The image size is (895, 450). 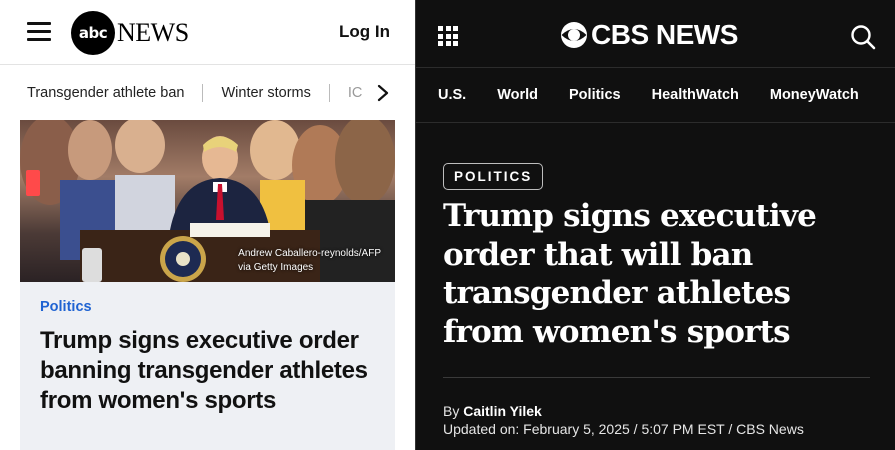 What do you see at coordinates (502, 411) in the screenshot?
I see `author-link: Caitlin Yilek` at bounding box center [502, 411].